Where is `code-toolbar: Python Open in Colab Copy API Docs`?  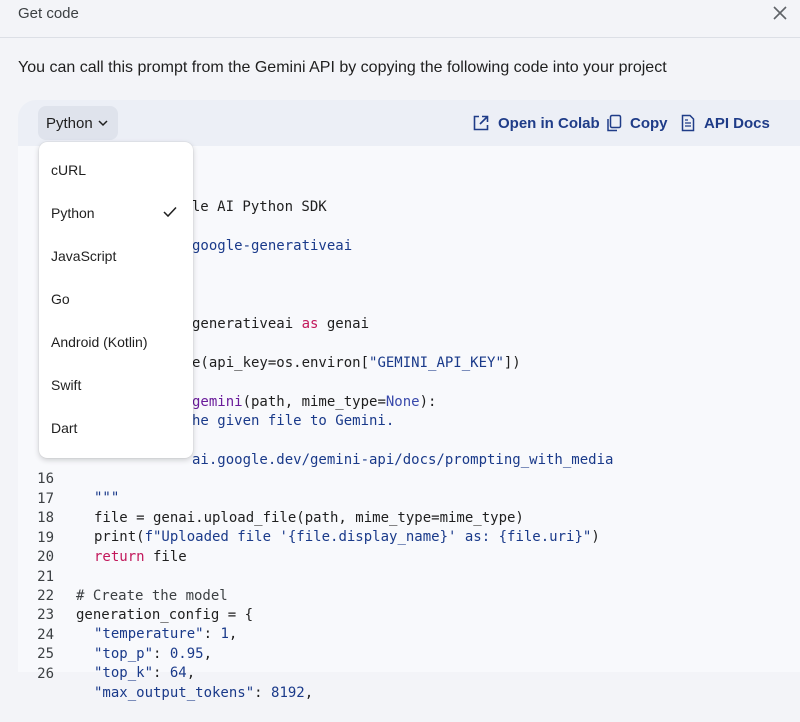
code-toolbar: Python Open in Colab Copy API Docs is located at coordinates (409, 123).